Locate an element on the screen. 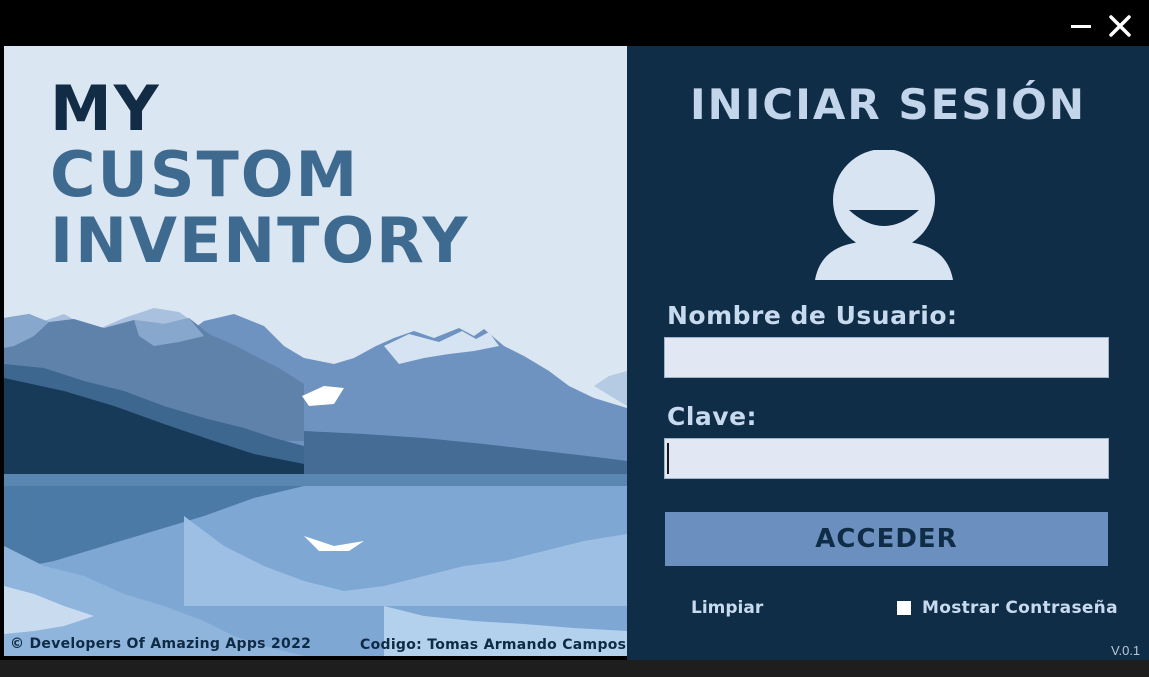 This screenshot has height=677, width=1149. app-brand-title: MY CUSTOM INVENTORY is located at coordinates (259, 175).